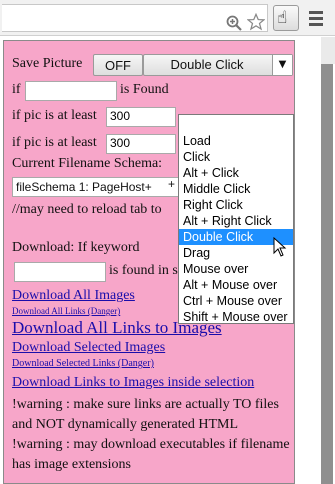 Image resolution: width=335 pixels, height=484 pixels. Describe the element at coordinates (141, 144) in the screenshot. I see `min-height-input: 300` at that location.